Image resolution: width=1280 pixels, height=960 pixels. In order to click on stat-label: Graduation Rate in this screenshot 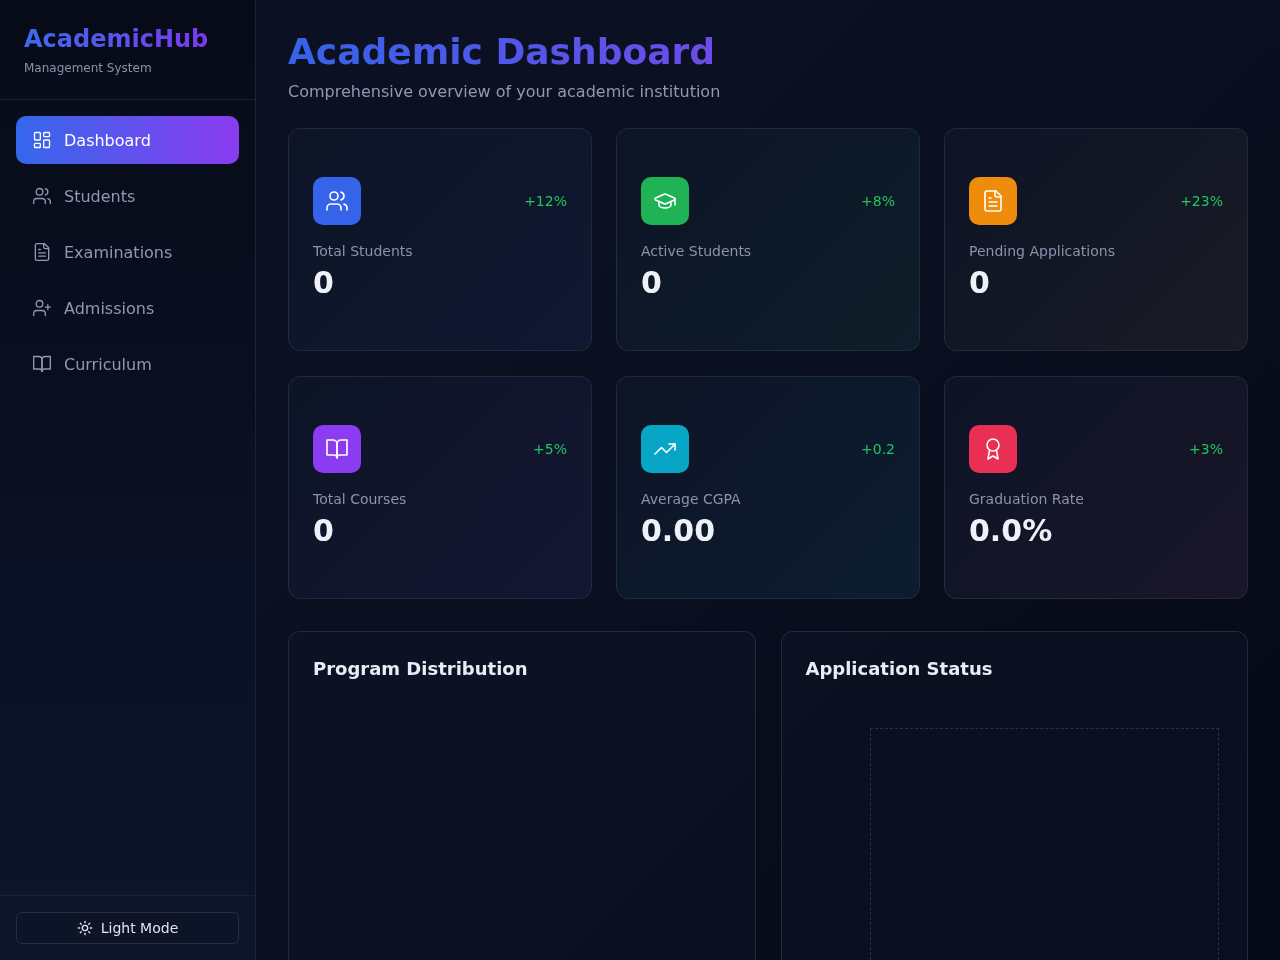, I will do `click(1026, 499)`.